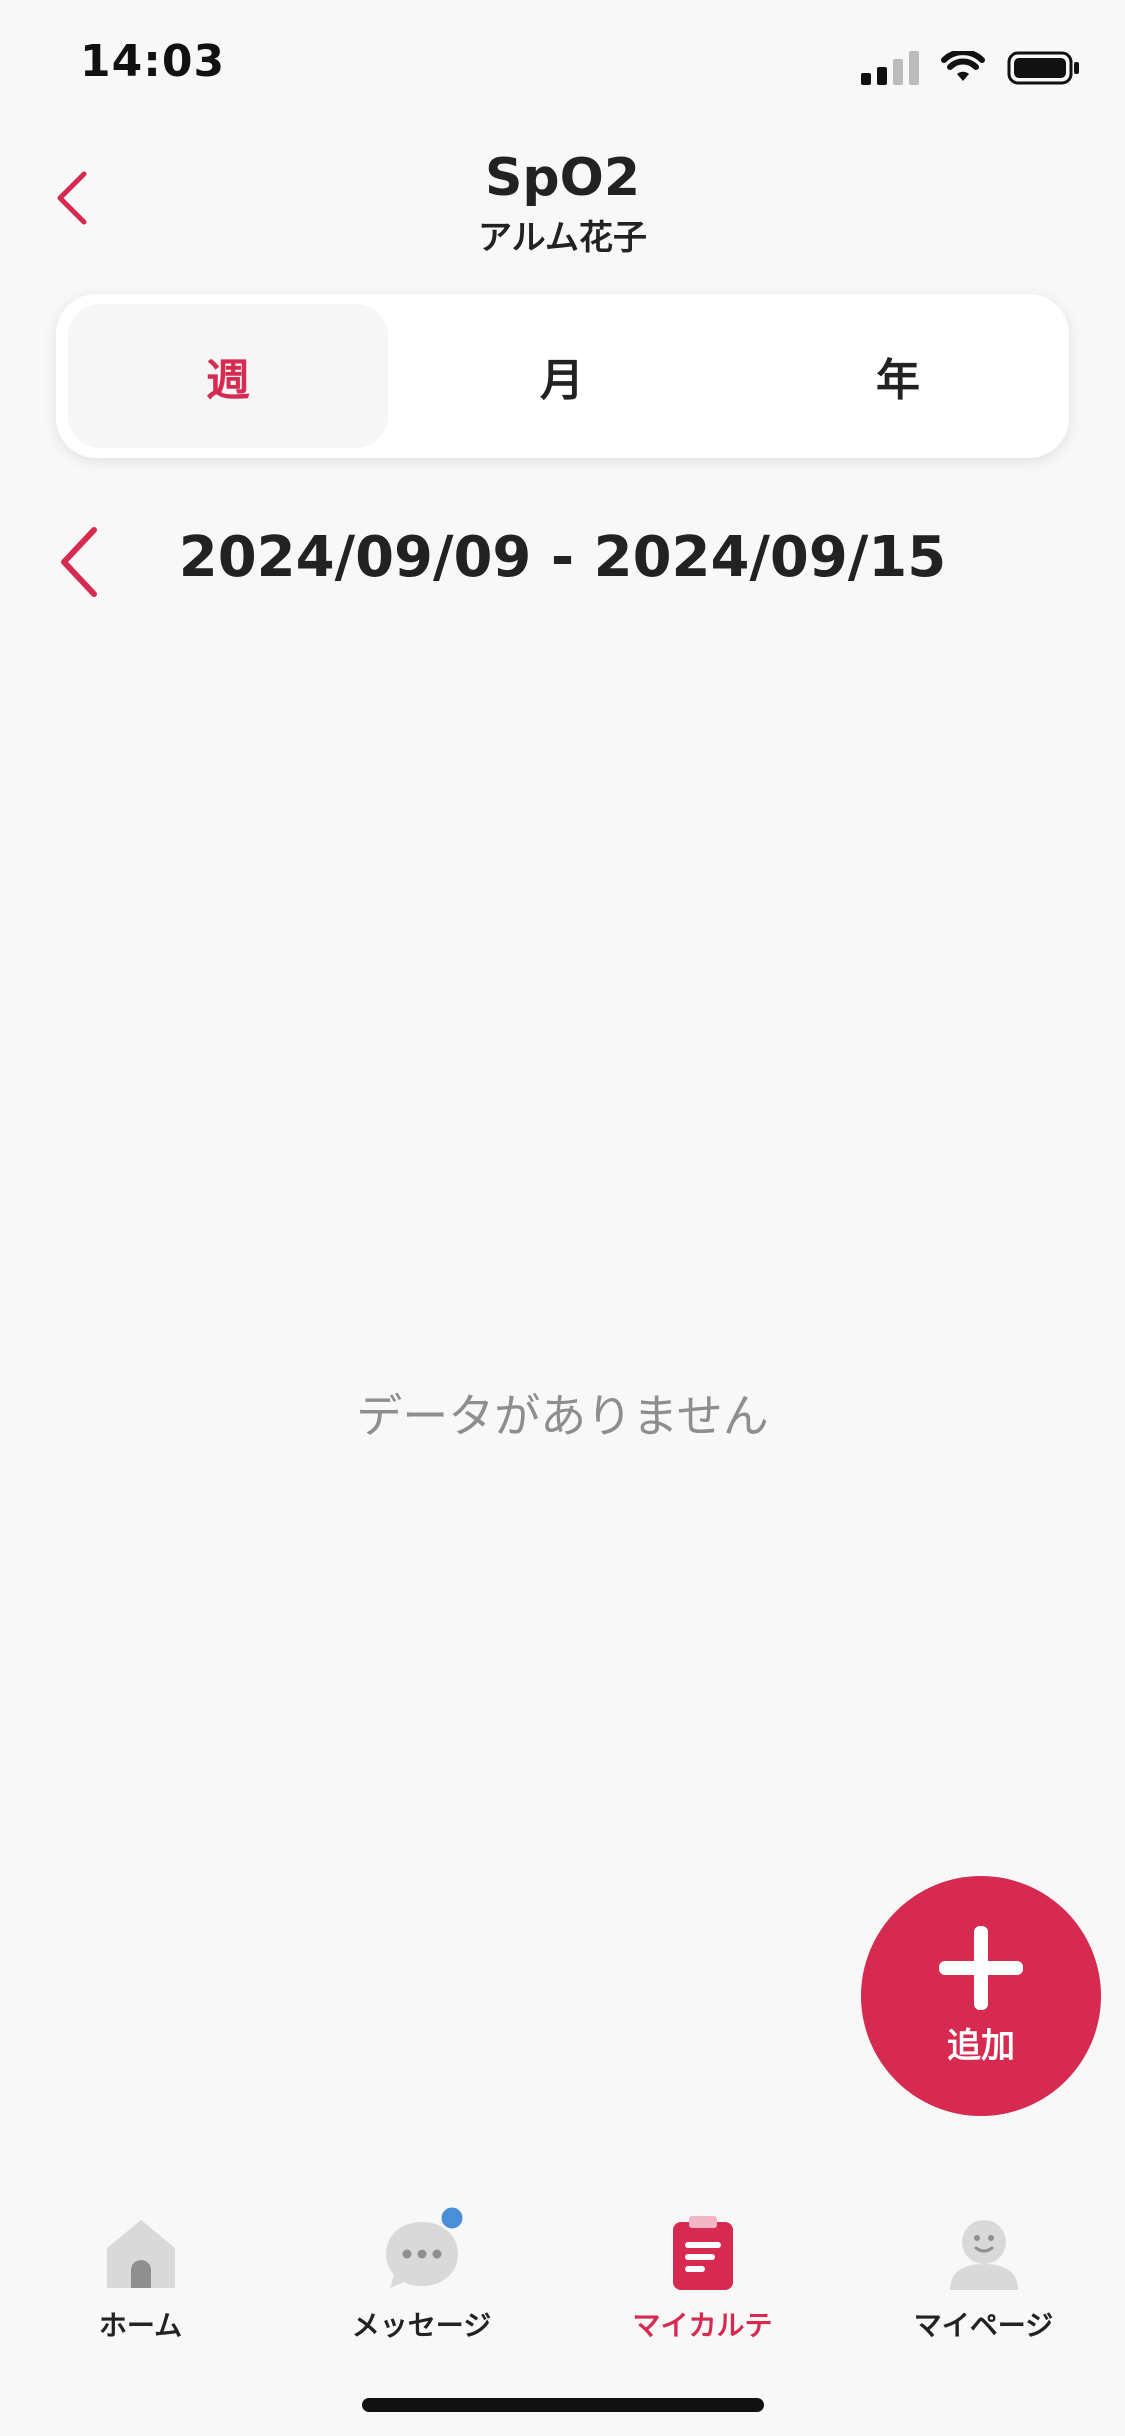 The width and height of the screenshot is (1125, 2436). I want to click on chart-record-icon, so click(702, 2253).